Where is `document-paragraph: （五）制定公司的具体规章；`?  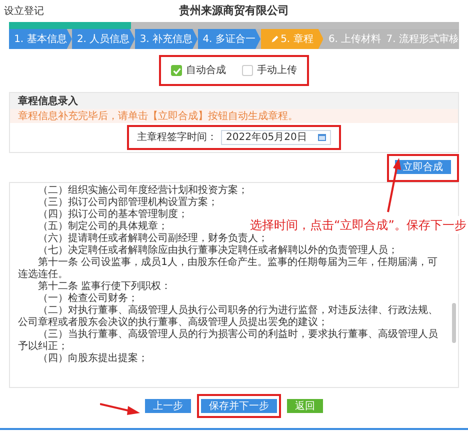 document-paragraph: （五）制定公司的具体规章； is located at coordinates (102, 226).